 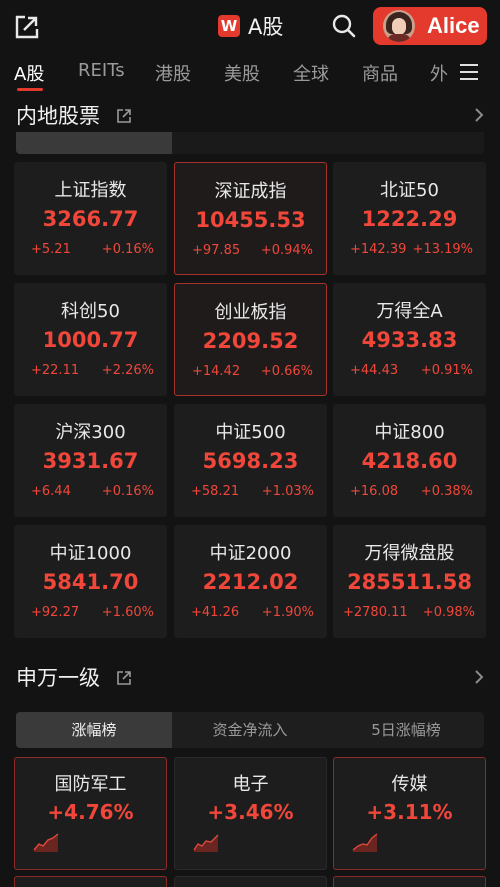 I want to click on index-change: +5.21, so click(x=51, y=249).